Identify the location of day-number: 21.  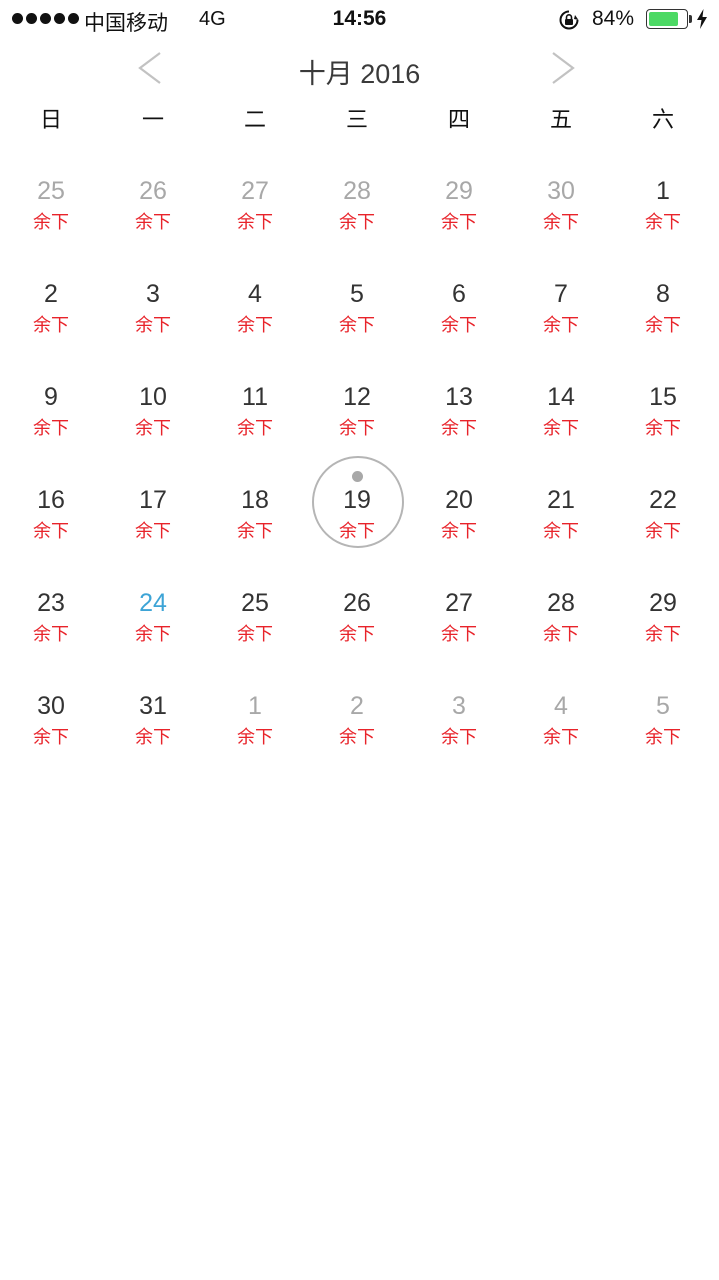
(561, 500).